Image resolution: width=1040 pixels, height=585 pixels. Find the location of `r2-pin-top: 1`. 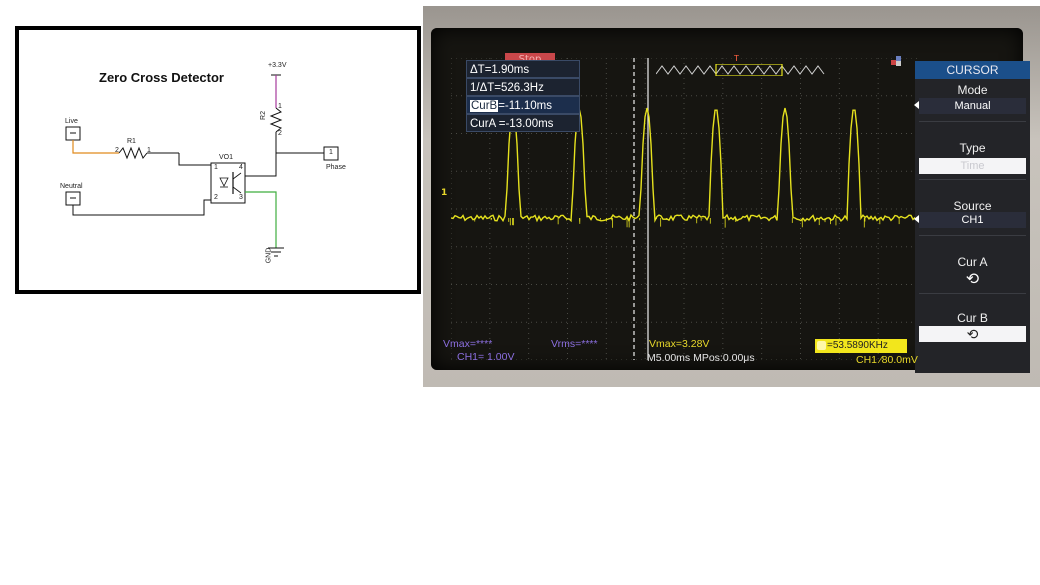

r2-pin-top: 1 is located at coordinates (280, 106).